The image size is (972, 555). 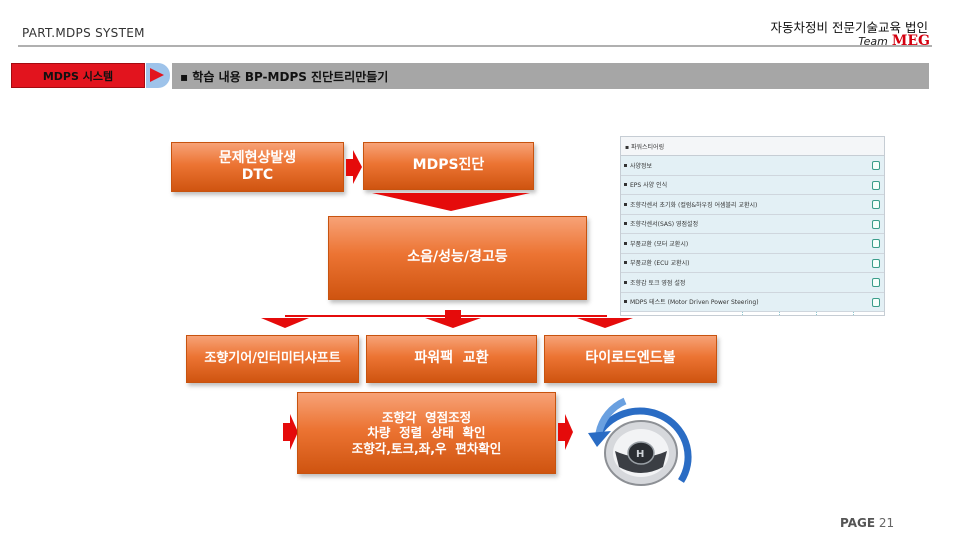 I want to click on menu-item: EPS 사양 인식, so click(x=752, y=185).